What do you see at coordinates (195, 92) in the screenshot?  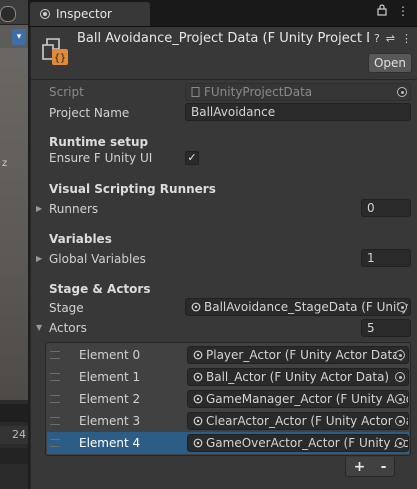 I see `script-file-icon` at bounding box center [195, 92].